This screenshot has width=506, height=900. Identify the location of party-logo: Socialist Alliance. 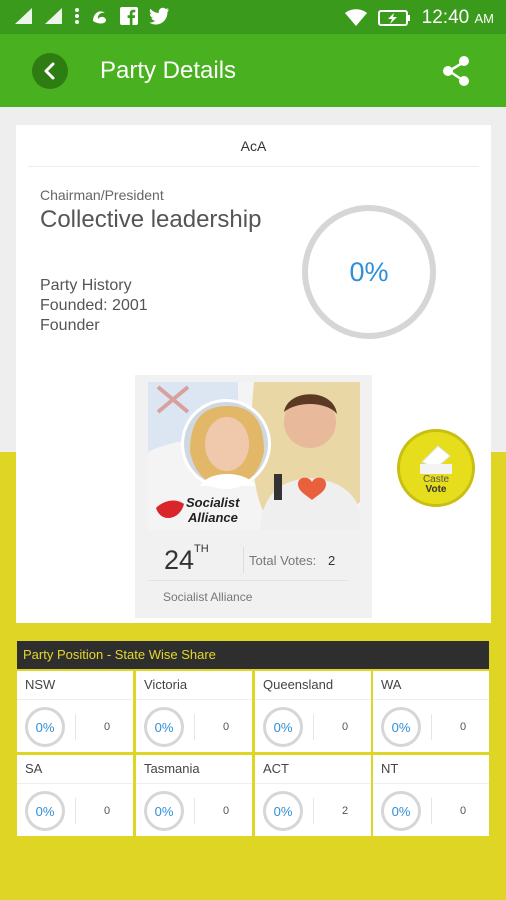
(209, 510).